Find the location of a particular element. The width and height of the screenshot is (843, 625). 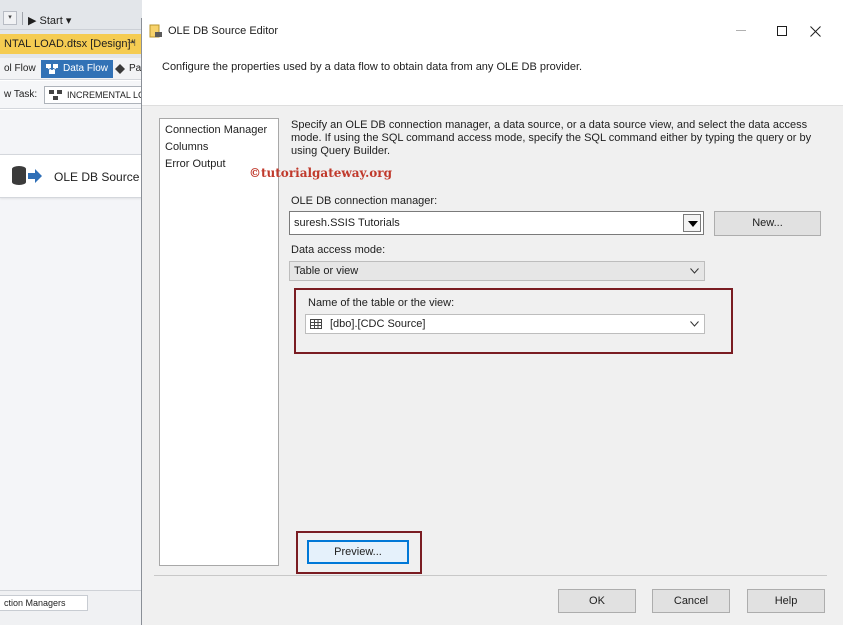

parameters-icon is located at coordinates (120, 69).